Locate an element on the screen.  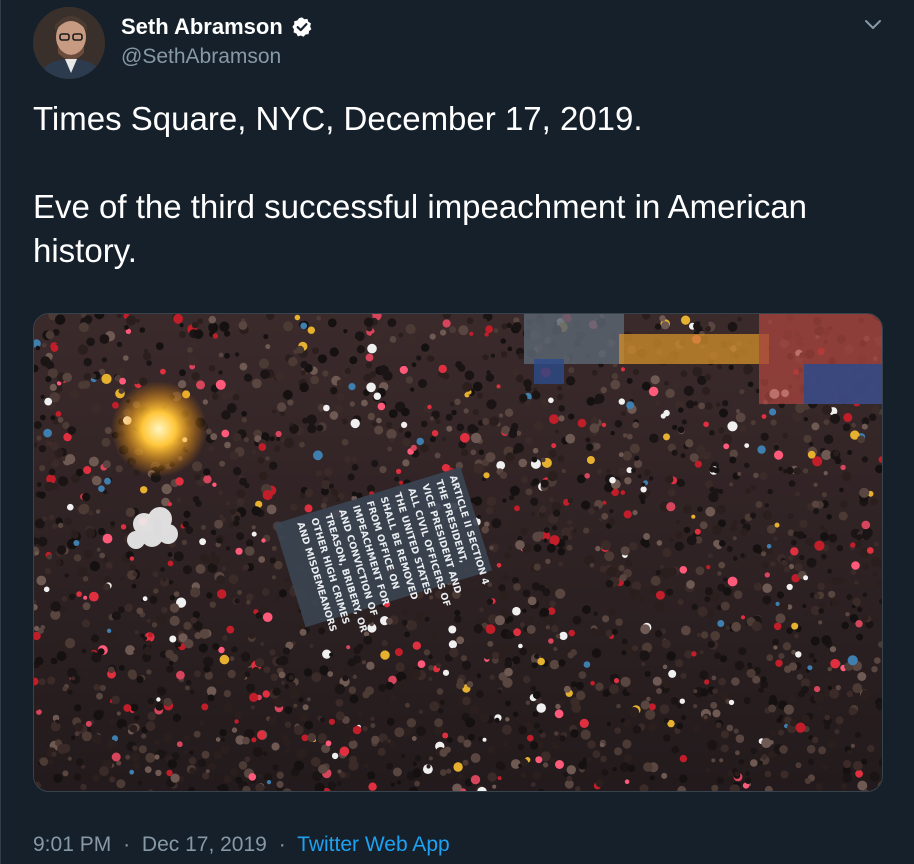
display-name: Seth Abramson is located at coordinates (202, 27).